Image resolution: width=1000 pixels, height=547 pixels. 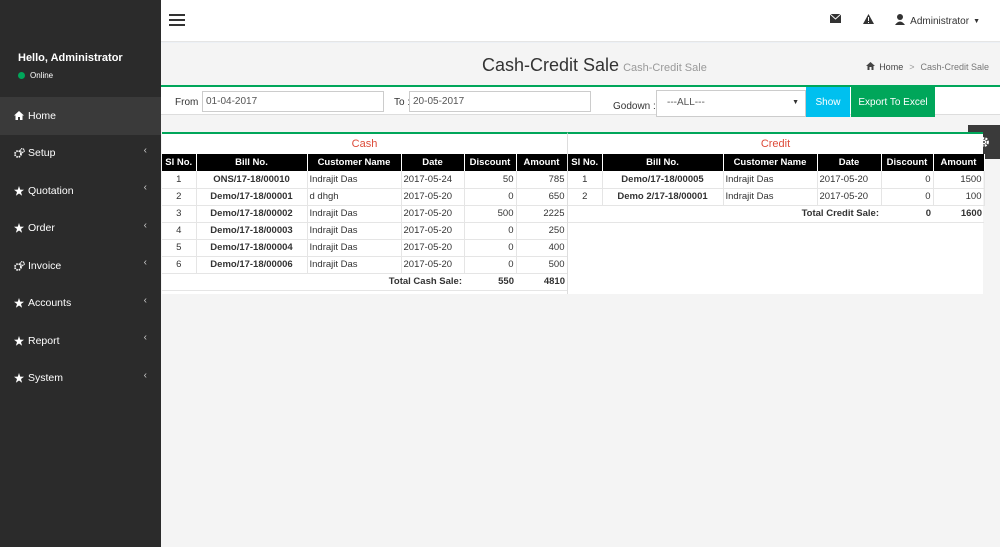 I want to click on table-cell: Demo/17-18/00001, so click(x=252, y=197).